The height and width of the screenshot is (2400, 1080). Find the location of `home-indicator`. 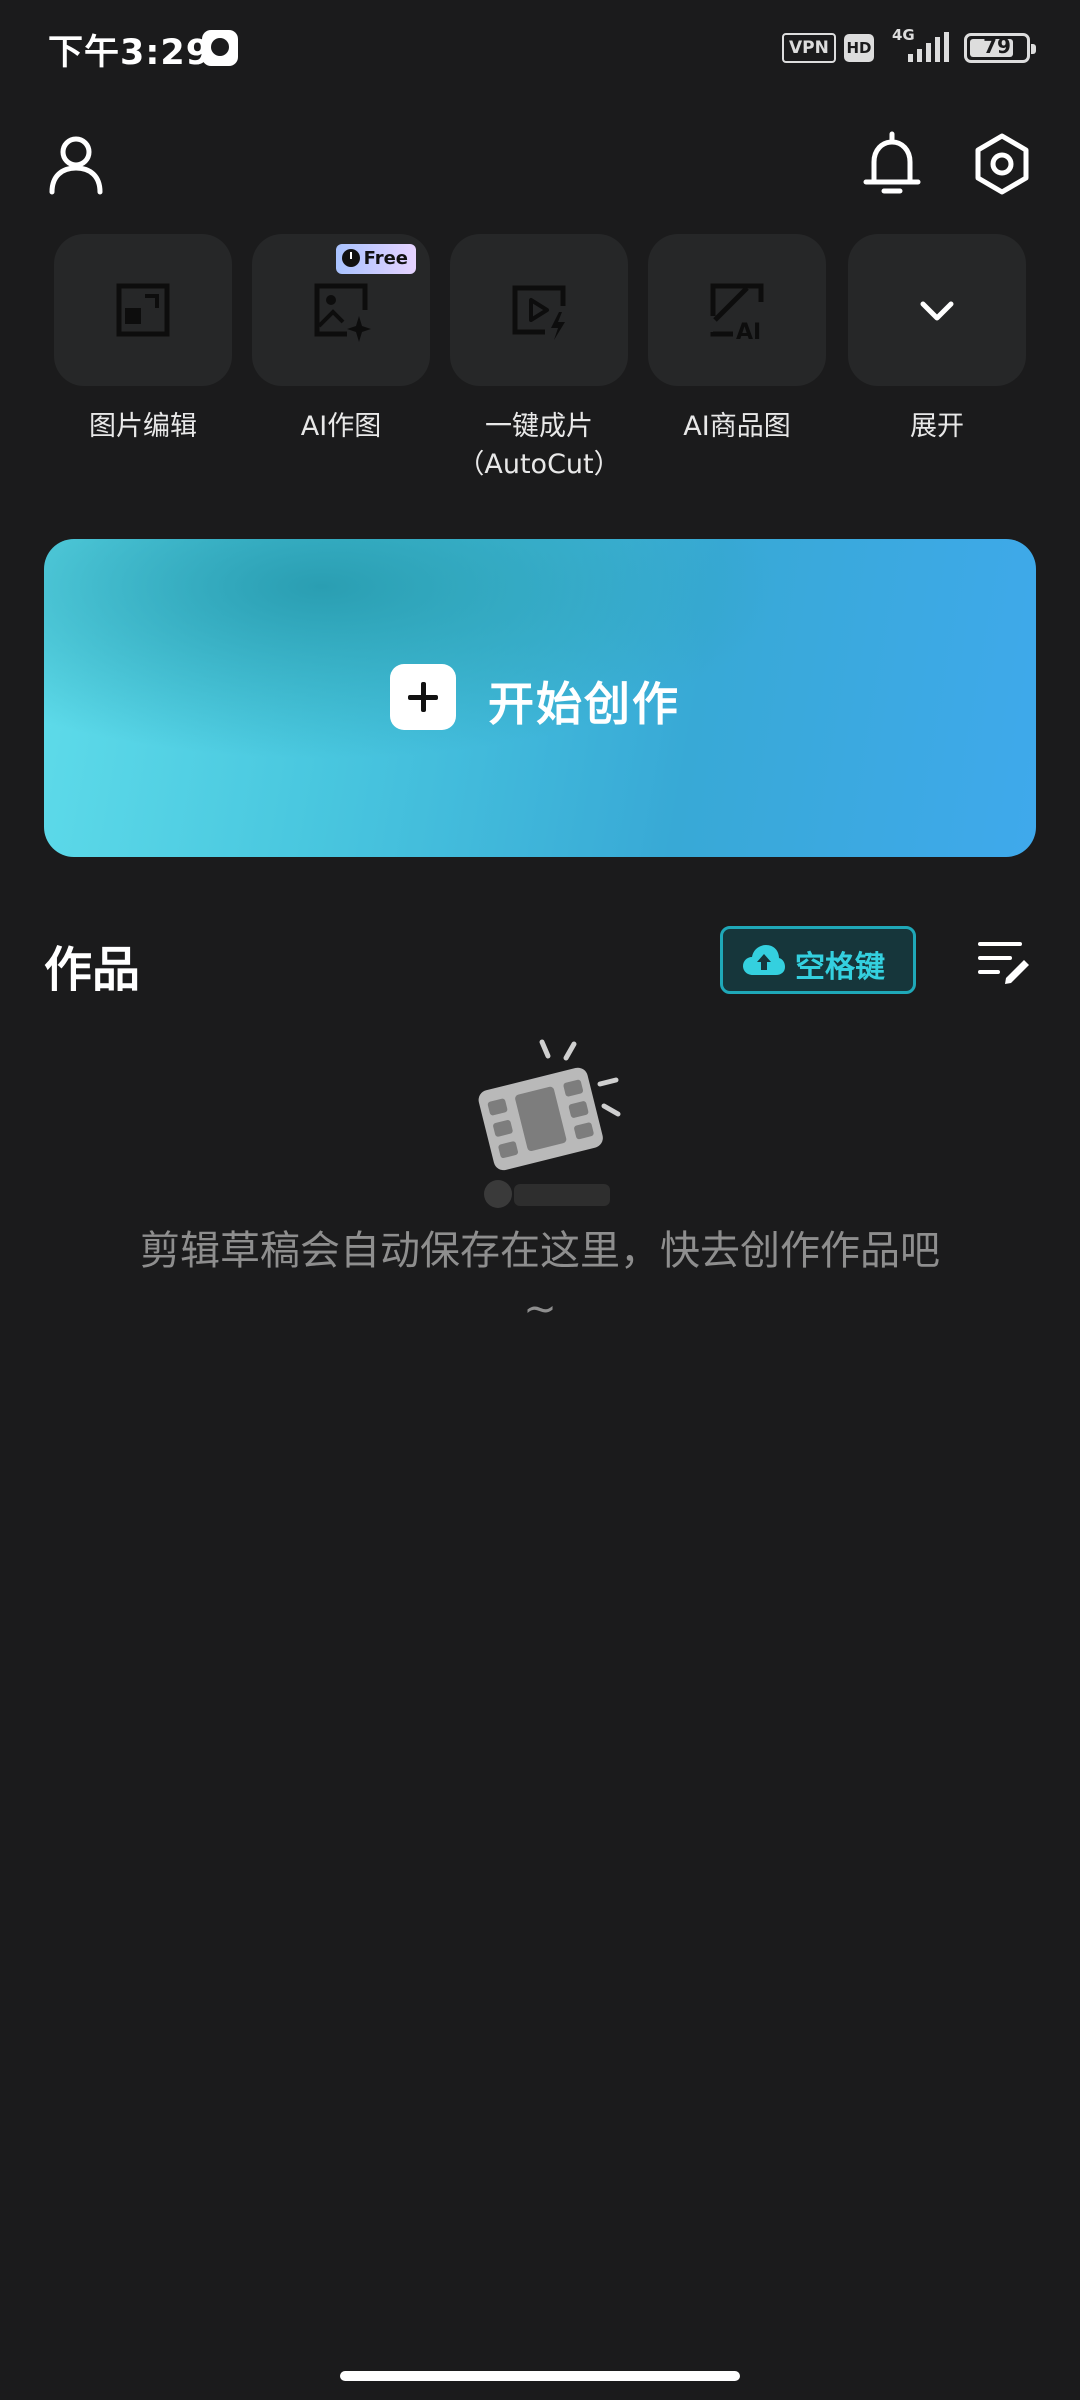

home-indicator is located at coordinates (540, 2376).